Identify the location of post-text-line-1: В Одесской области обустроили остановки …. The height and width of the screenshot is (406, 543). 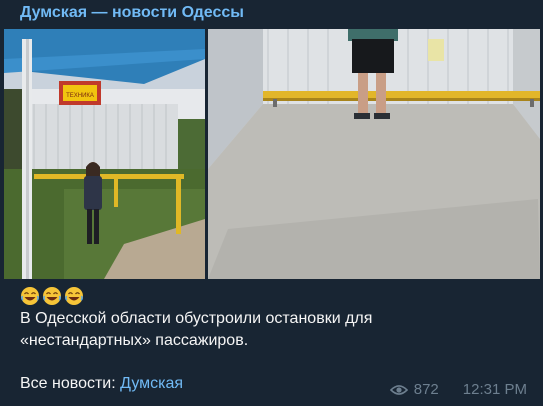
(196, 318).